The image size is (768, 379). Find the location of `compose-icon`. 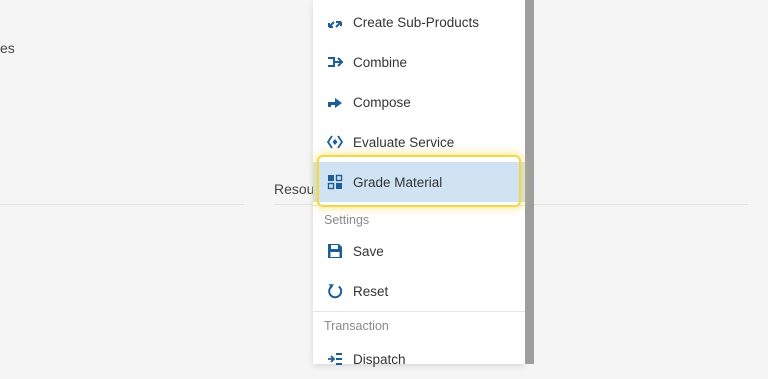

compose-icon is located at coordinates (335, 102).